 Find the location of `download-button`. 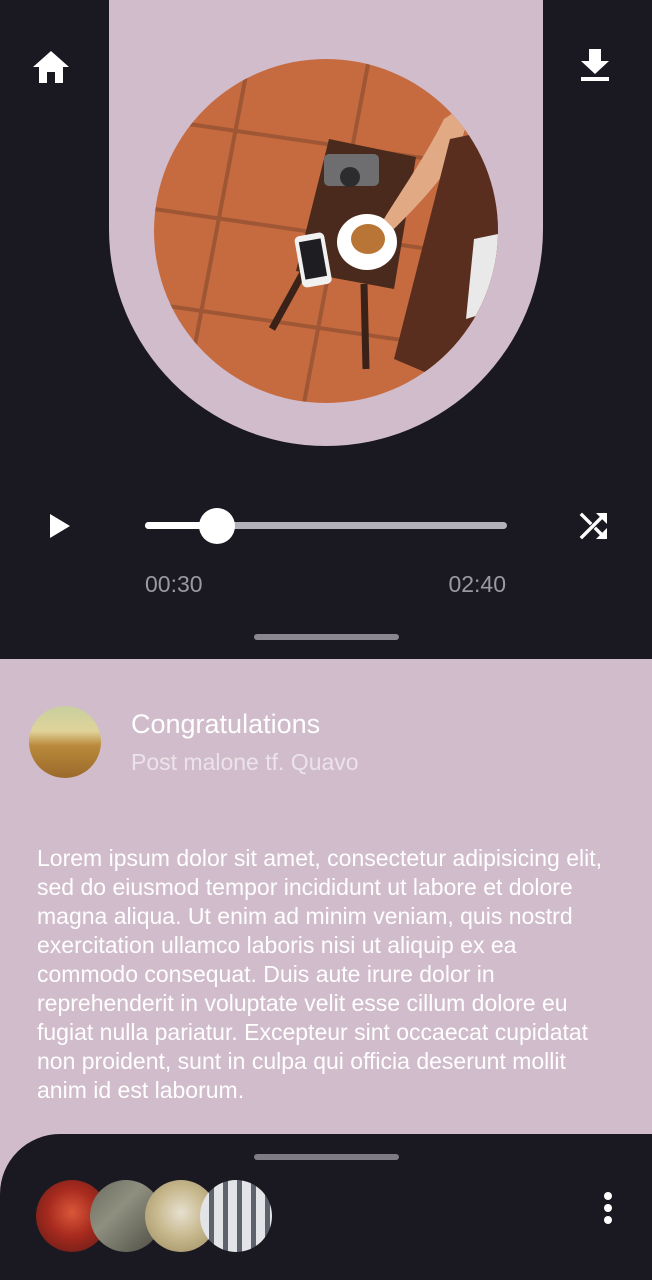

download-button is located at coordinates (595, 65).